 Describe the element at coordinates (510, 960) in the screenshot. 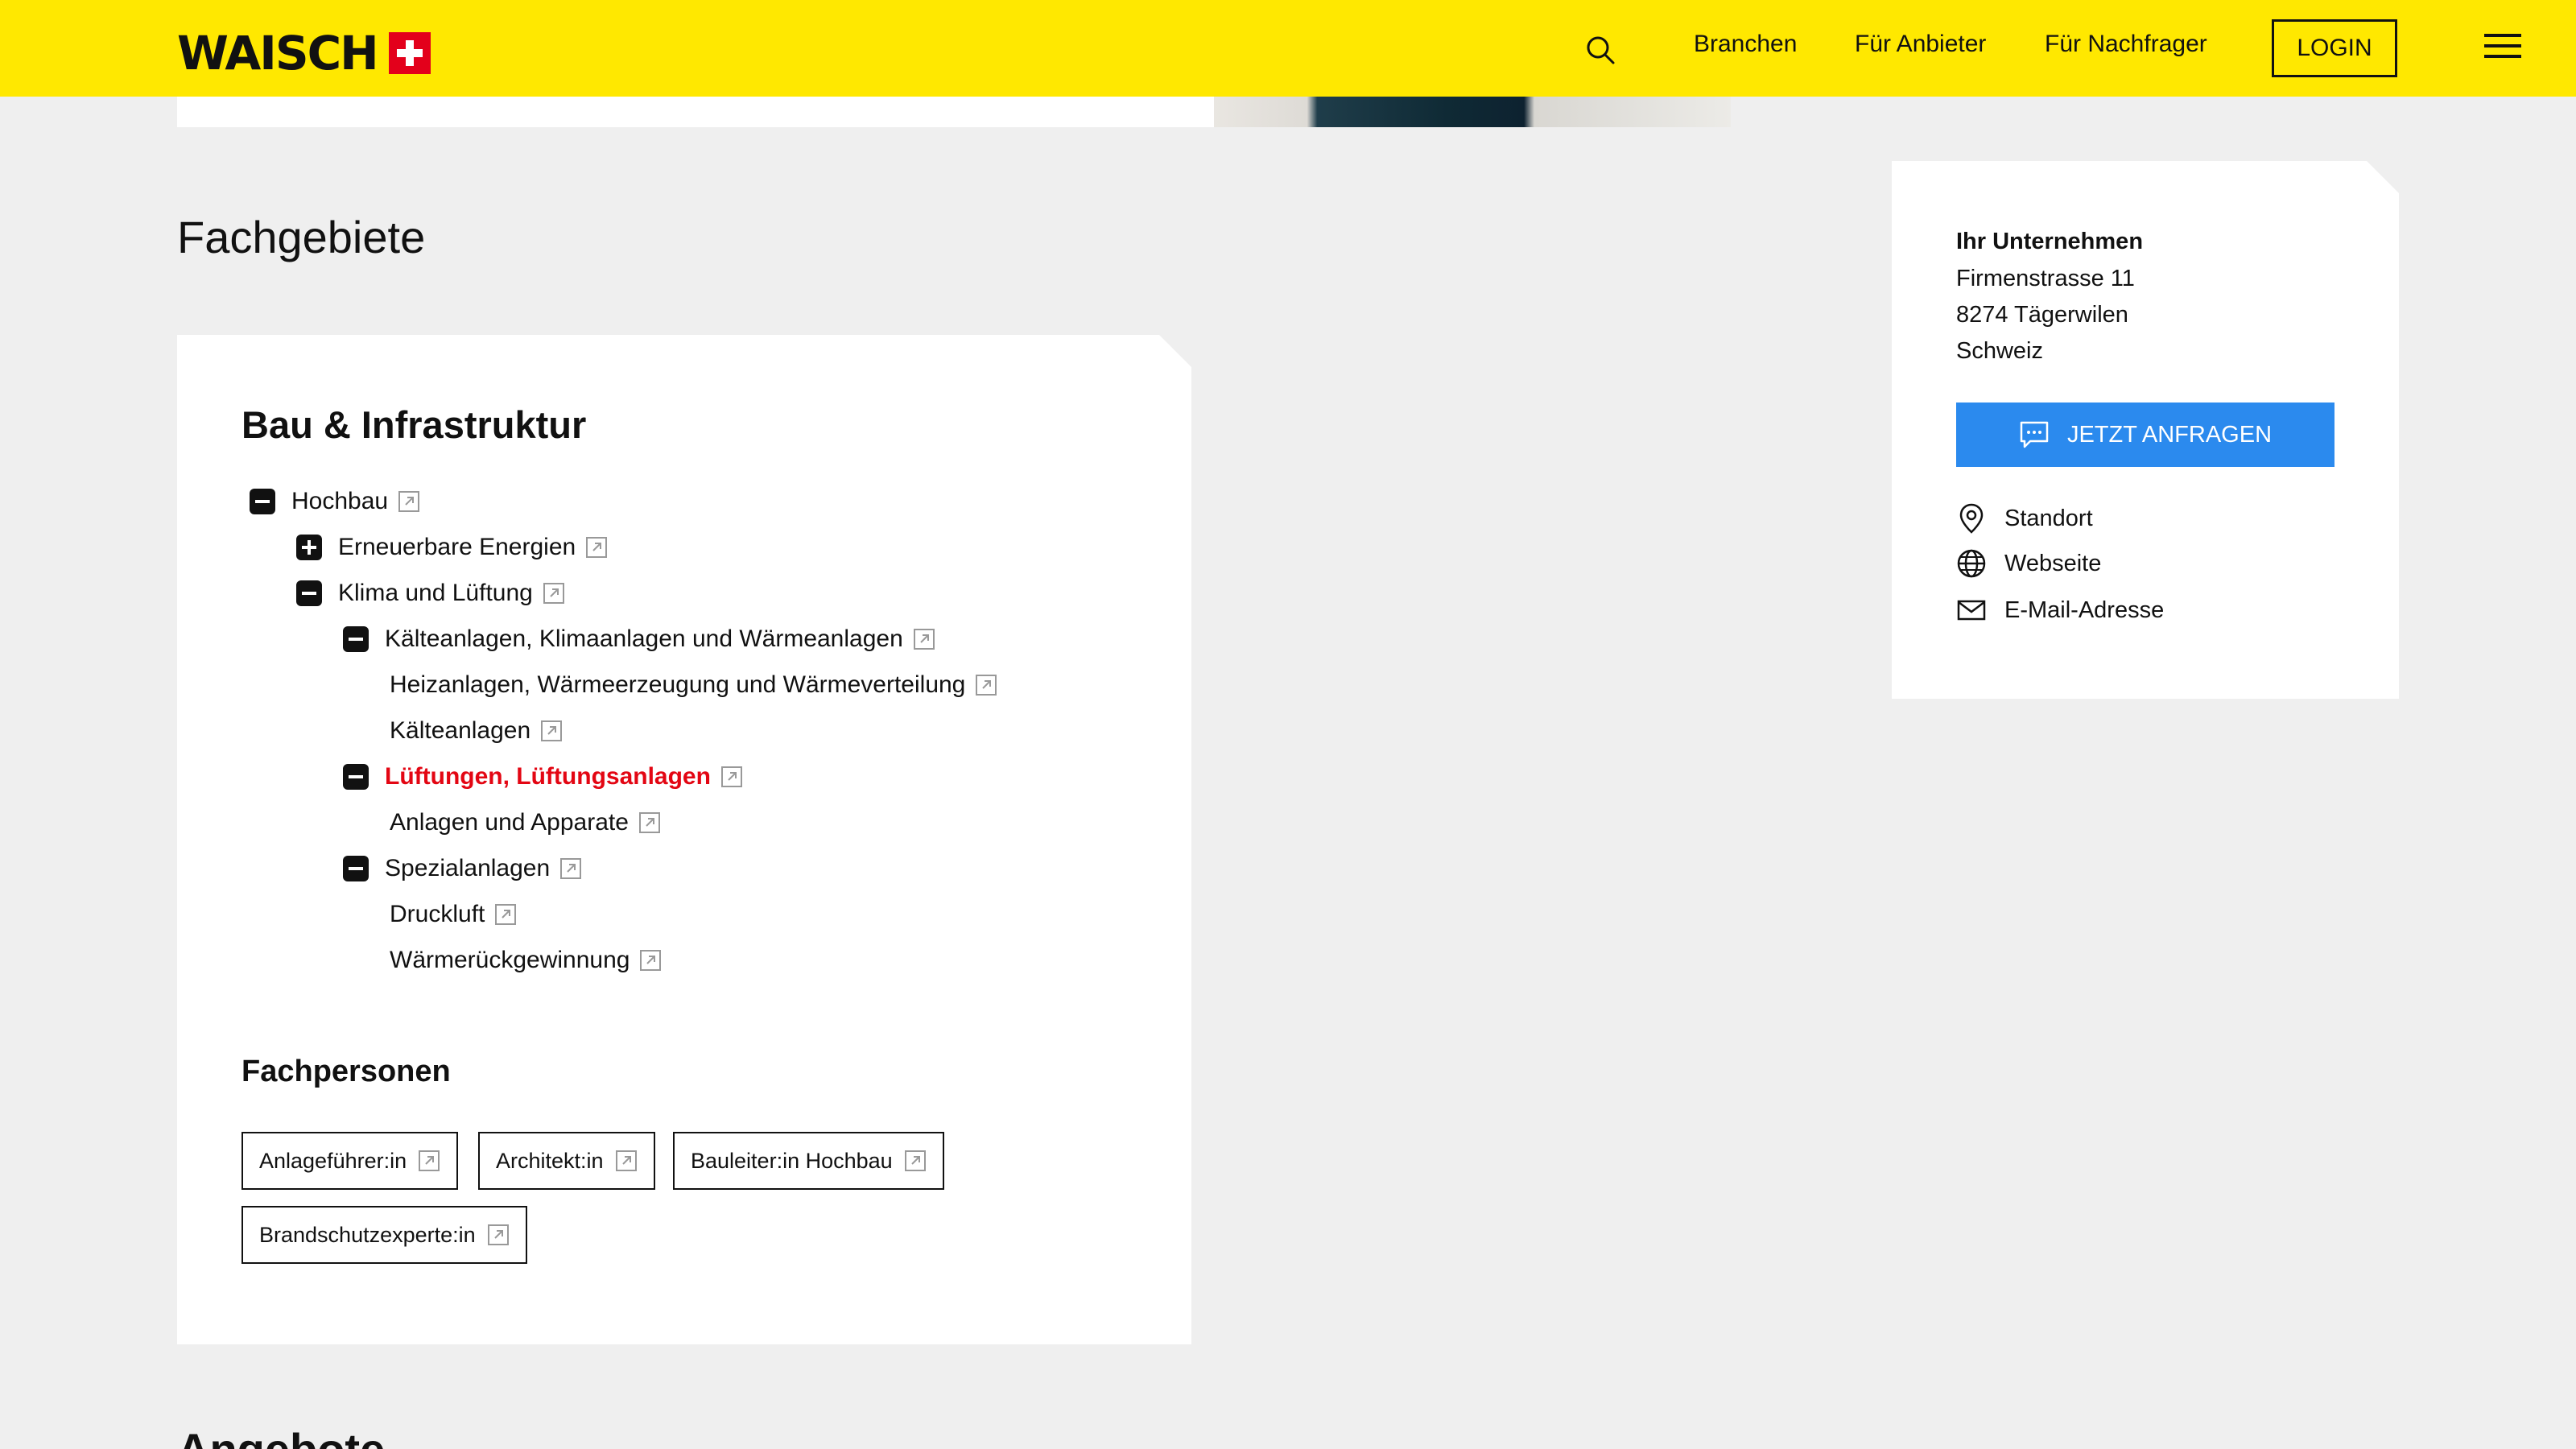

I see `tree-item-label: Wärmerückgewinnung` at that location.